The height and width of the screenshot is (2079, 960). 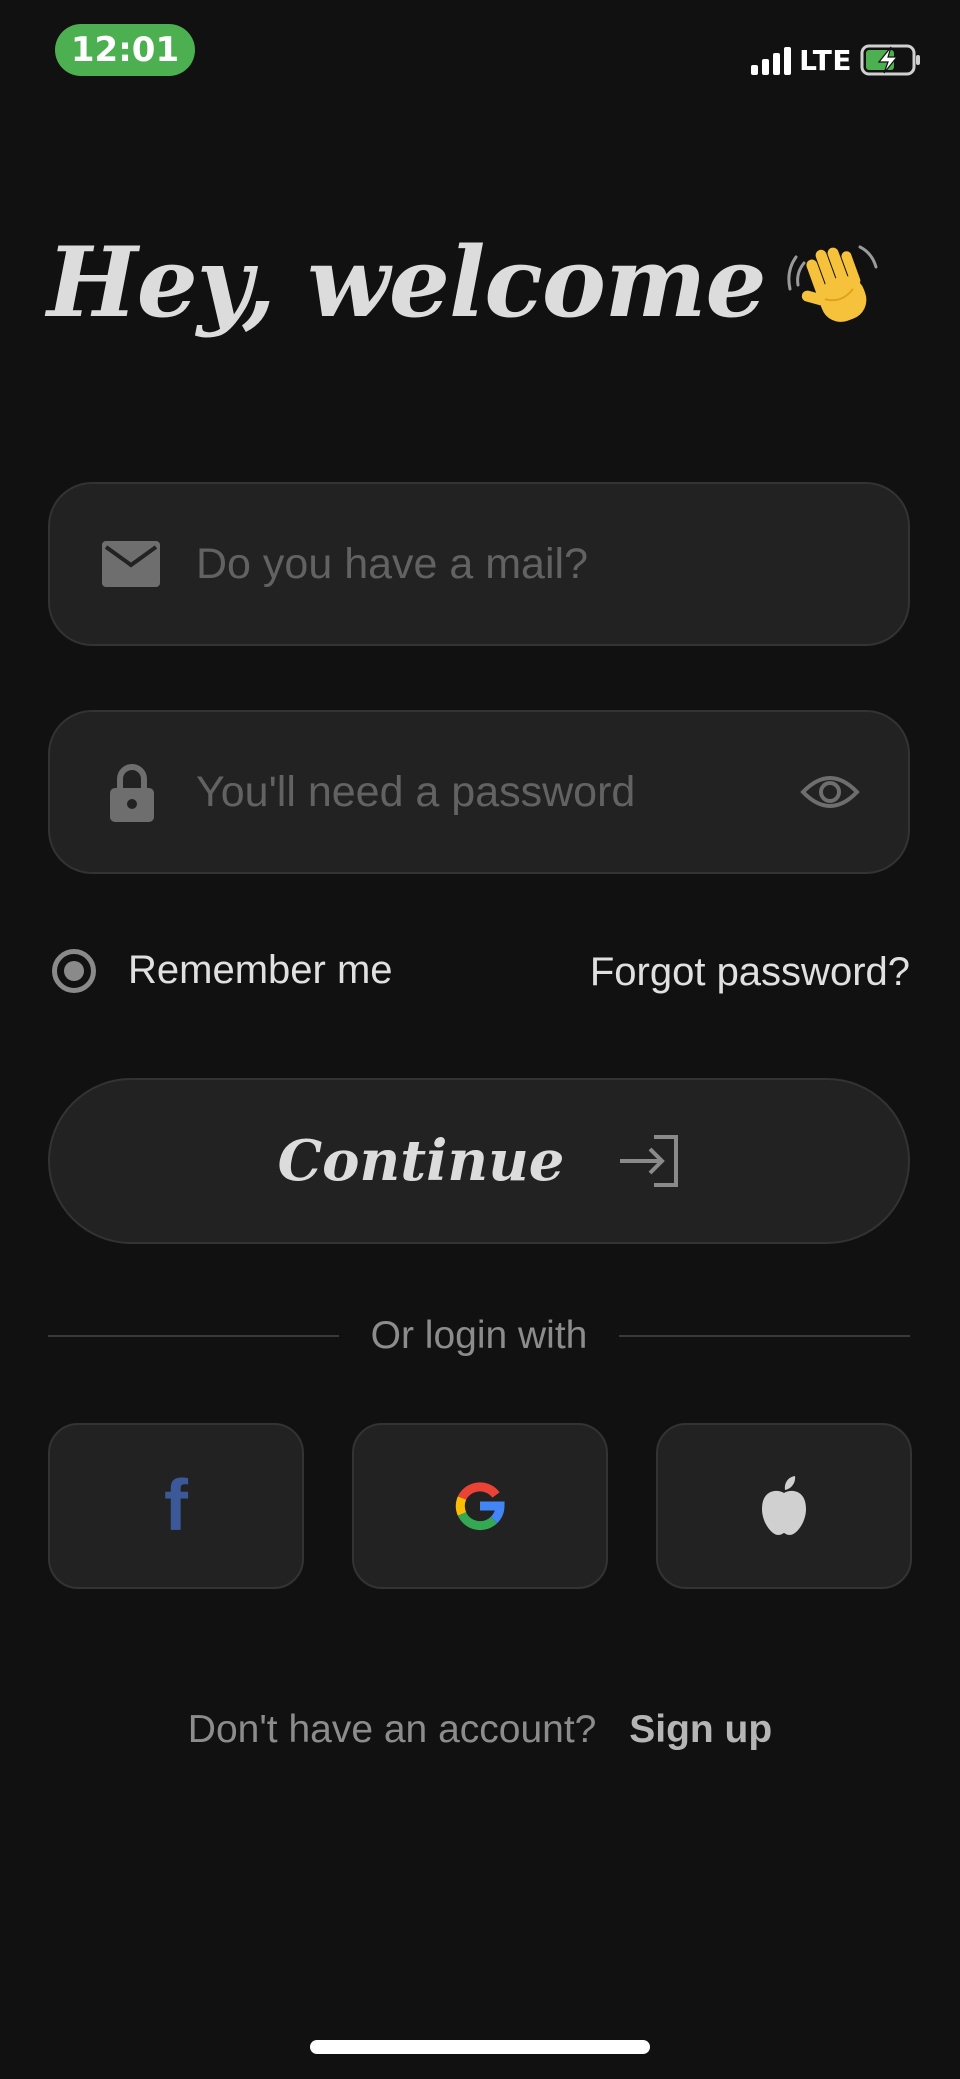 I want to click on login-arrow-icon, so click(x=649, y=1161).